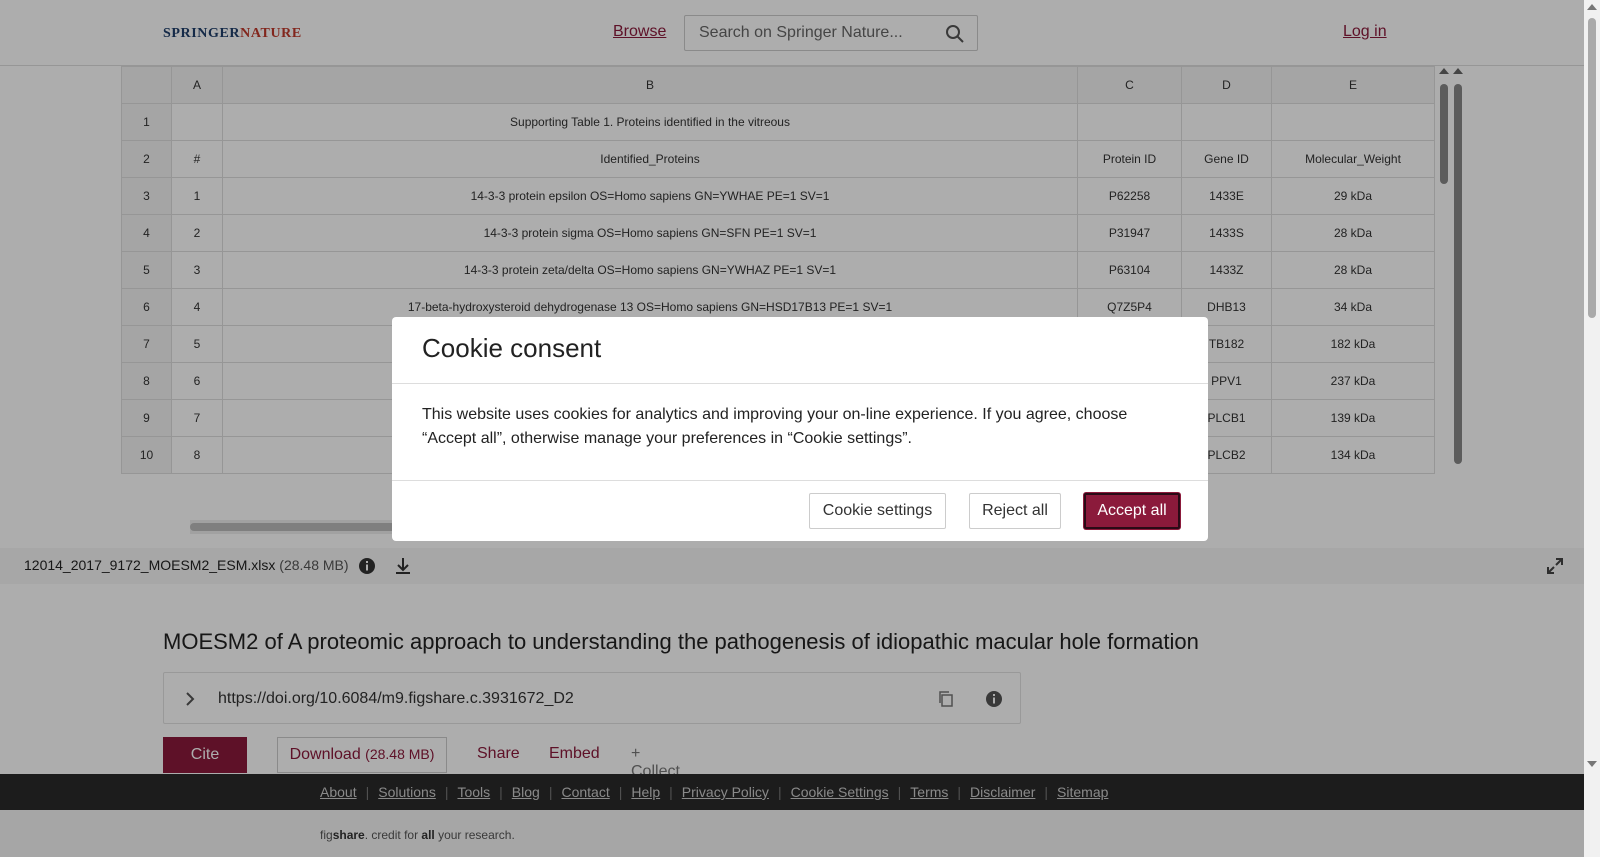 The height and width of the screenshot is (857, 1600). I want to click on cookie-consent-title: Cookie consent, so click(512, 348).